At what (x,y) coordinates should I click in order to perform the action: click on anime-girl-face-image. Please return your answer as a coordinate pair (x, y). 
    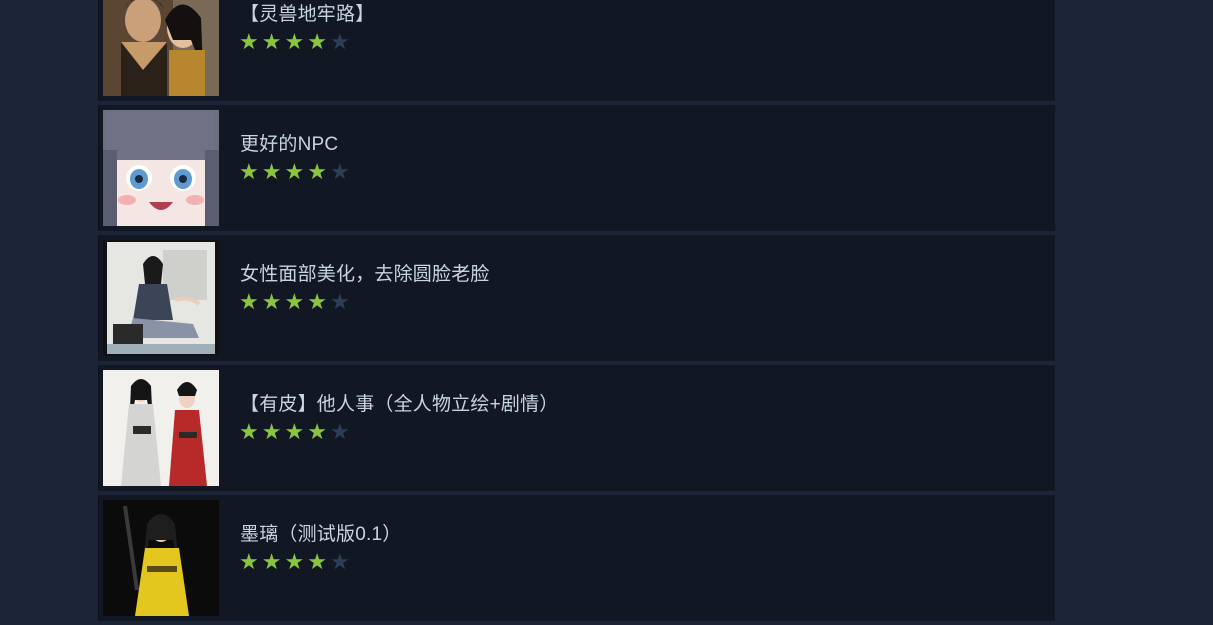
    Looking at the image, I should click on (161, 168).